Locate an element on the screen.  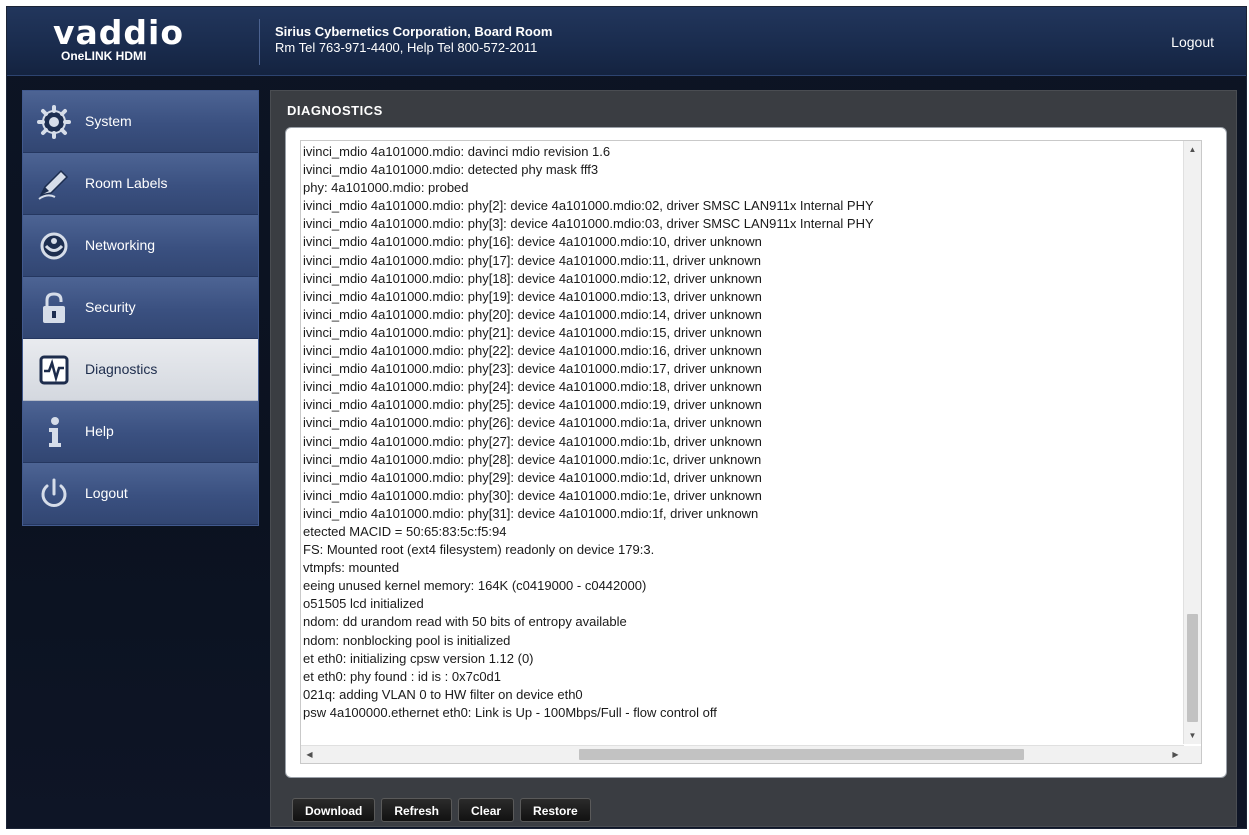
sidebar-item-label: Diagnostics is located at coordinates (121, 369).